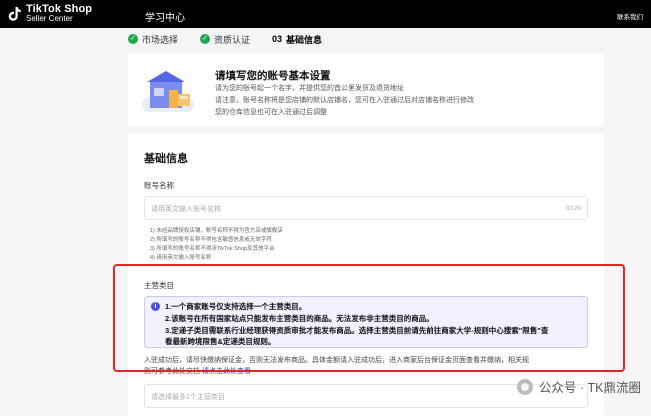  What do you see at coordinates (160, 39) in the screenshot?
I see `step-label: 市场选择` at bounding box center [160, 39].